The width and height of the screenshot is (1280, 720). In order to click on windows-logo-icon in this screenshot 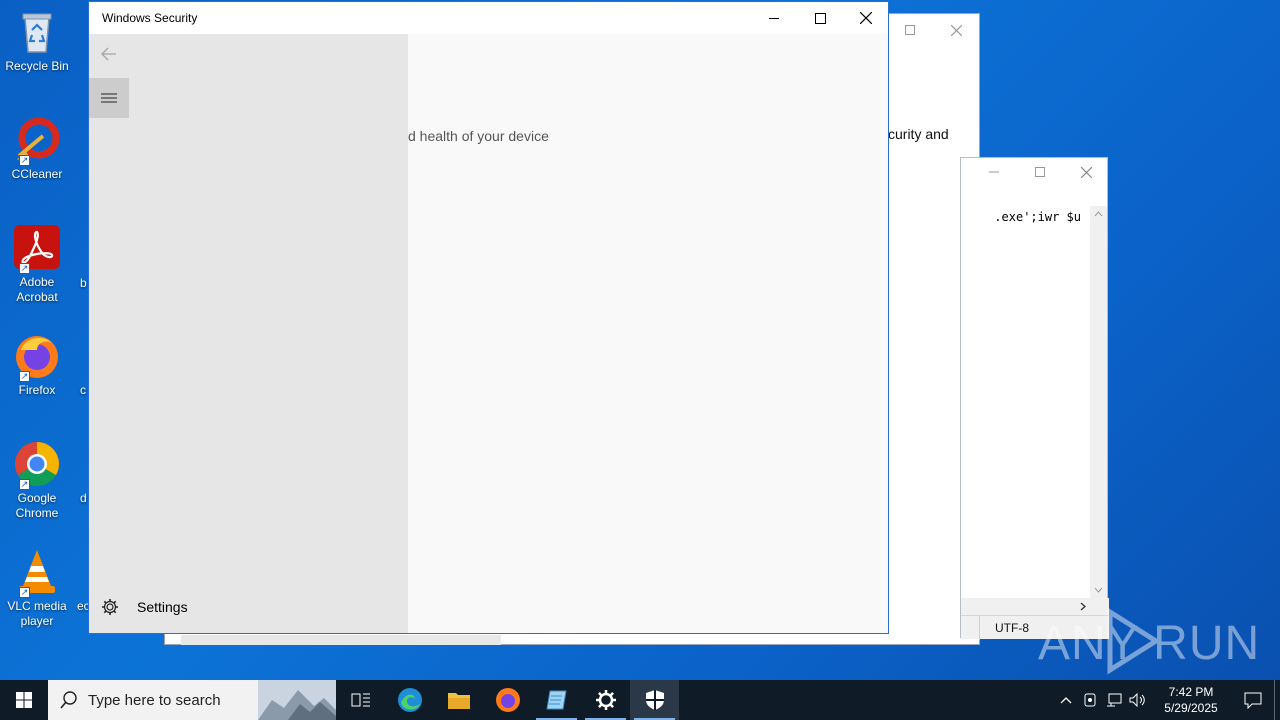, I will do `click(24, 700)`.